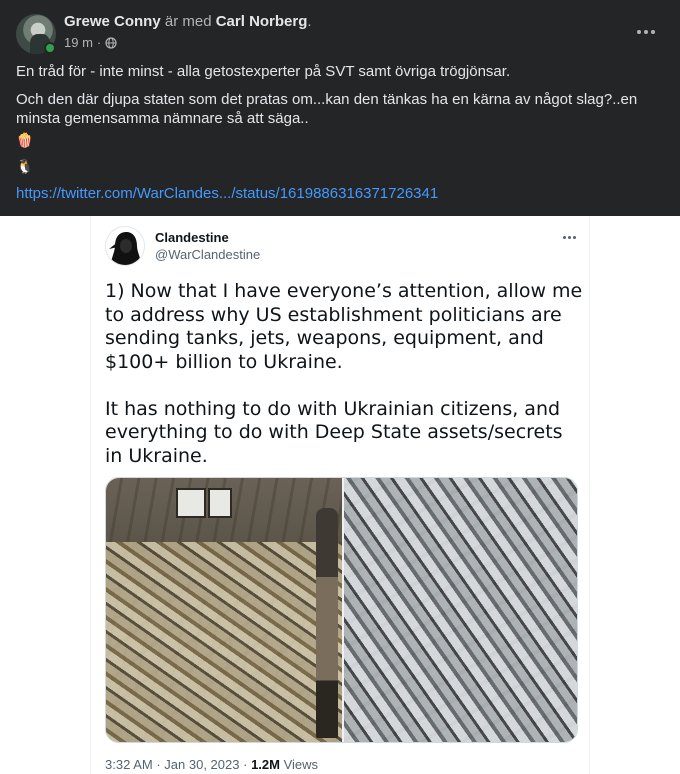  I want to click on tagged-person: Carl Norberg, so click(262, 21).